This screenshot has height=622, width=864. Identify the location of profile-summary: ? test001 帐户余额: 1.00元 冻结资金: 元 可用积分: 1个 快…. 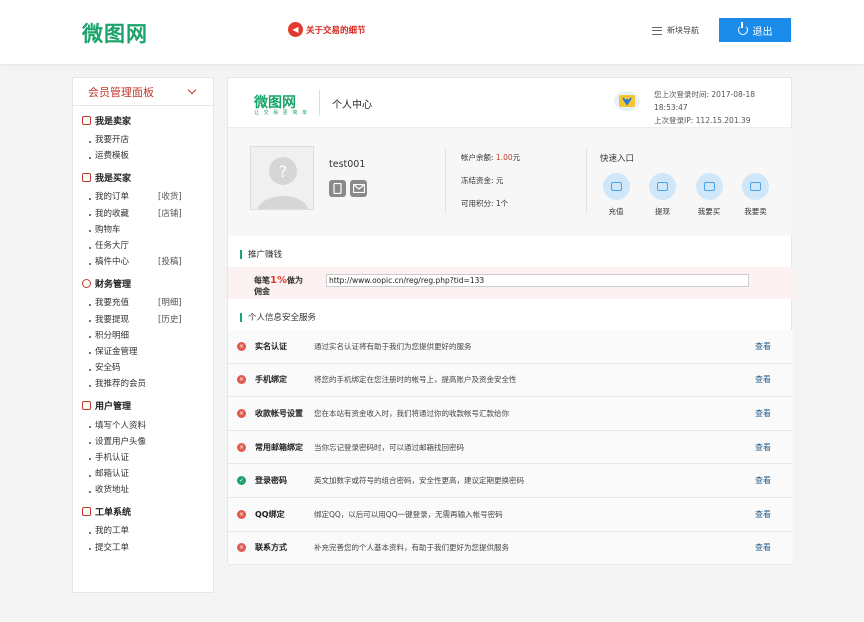
(510, 182).